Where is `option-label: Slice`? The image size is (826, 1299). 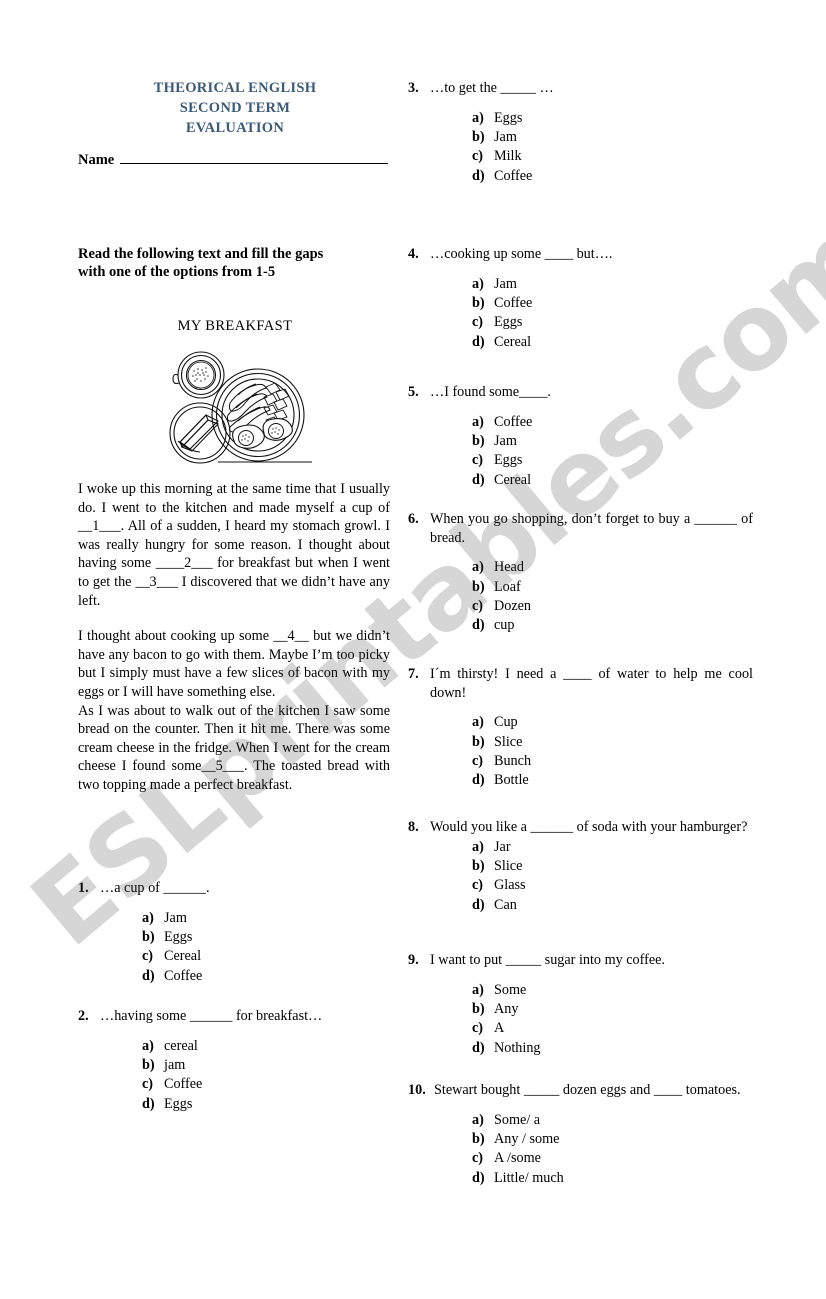
option-label: Slice is located at coordinates (508, 866).